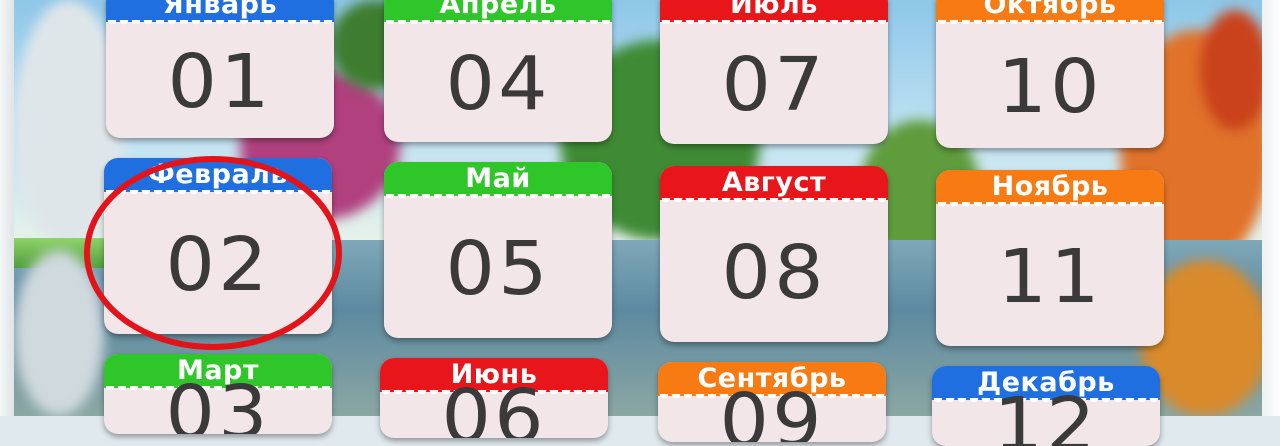 Image resolution: width=1280 pixels, height=446 pixels. What do you see at coordinates (774, 186) in the screenshot?
I see `month-name: Август` at bounding box center [774, 186].